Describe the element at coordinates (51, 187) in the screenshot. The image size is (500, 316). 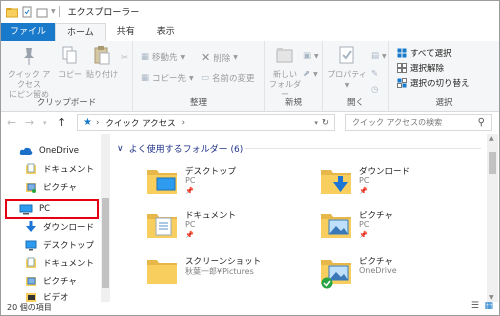
I see `nav-item-onedrive-pictures: ピクチャ` at that location.